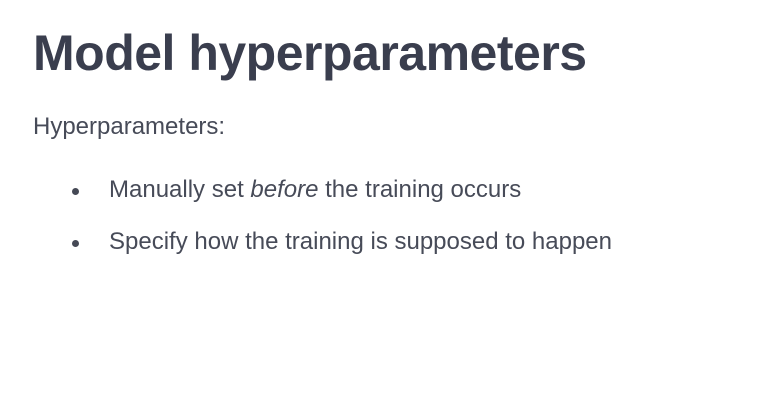  Describe the element at coordinates (310, 53) in the screenshot. I see `slide-title: Model hyperparameters` at that location.